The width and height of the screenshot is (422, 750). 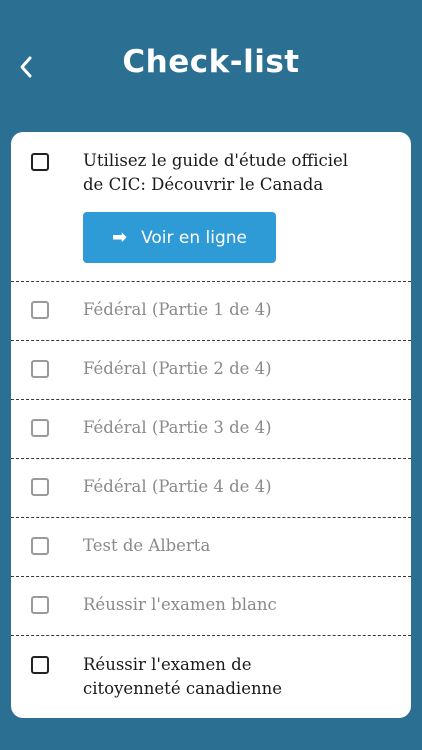 I want to click on federal-2-label: Fédéral (Partie 2 de 4), so click(x=177, y=368).